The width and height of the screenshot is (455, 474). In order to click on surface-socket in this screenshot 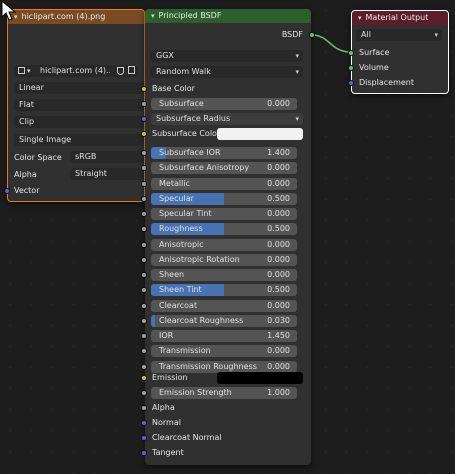, I will do `click(351, 53)`.